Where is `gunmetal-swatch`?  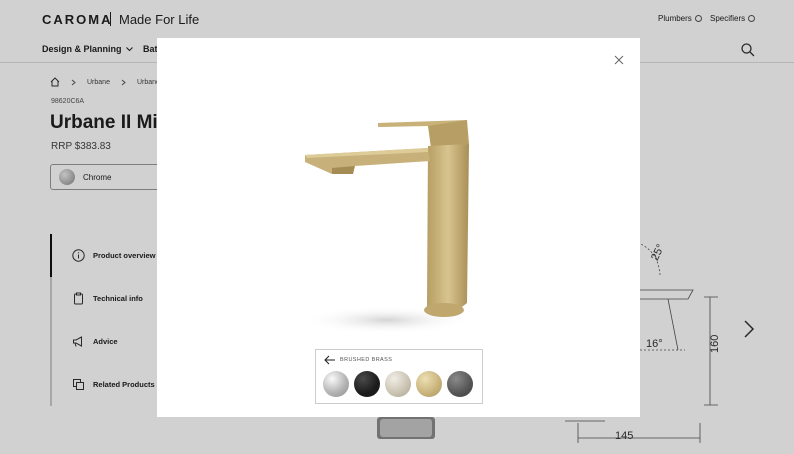
gunmetal-swatch is located at coordinates (460, 384).